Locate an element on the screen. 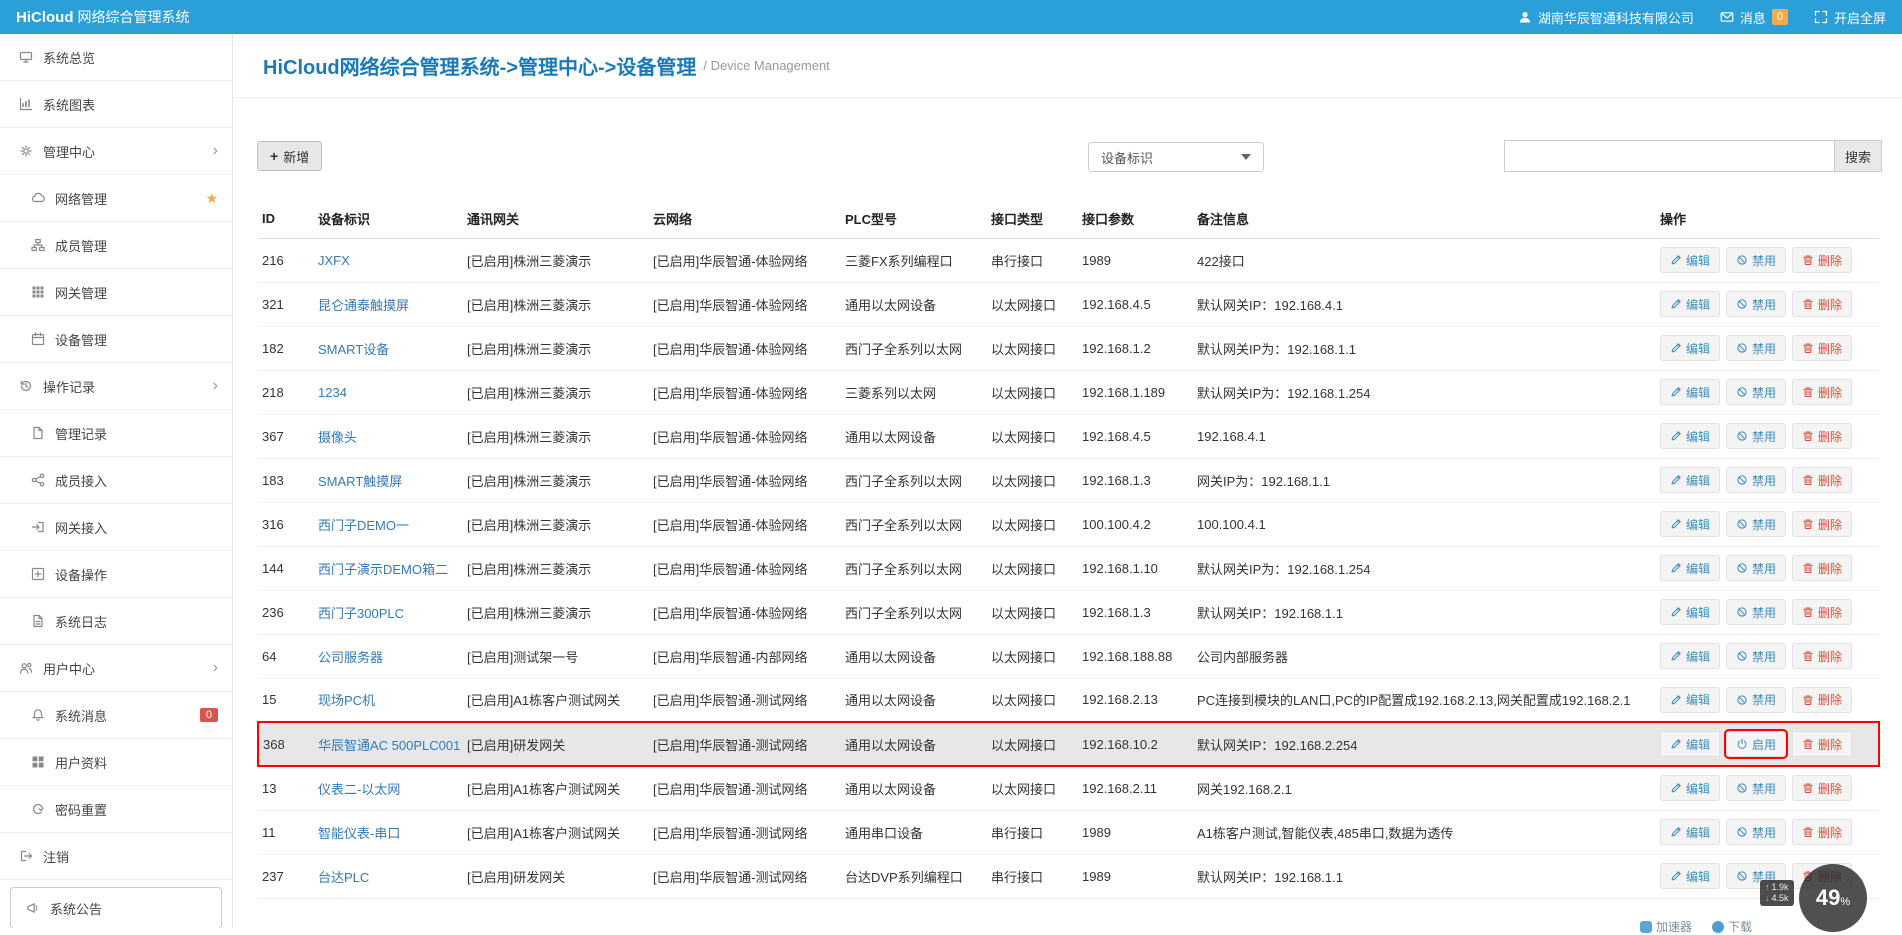 This screenshot has width=1902, height=935. sidebar-item-admin-records: 管理记录 is located at coordinates (116, 433).